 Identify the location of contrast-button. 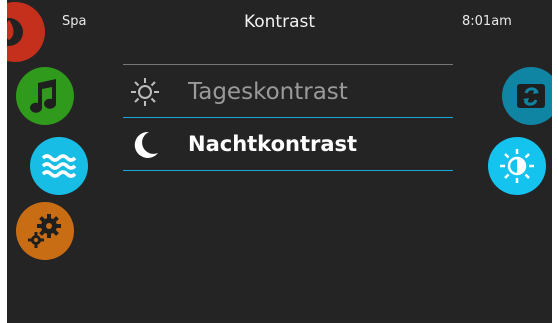
(517, 166).